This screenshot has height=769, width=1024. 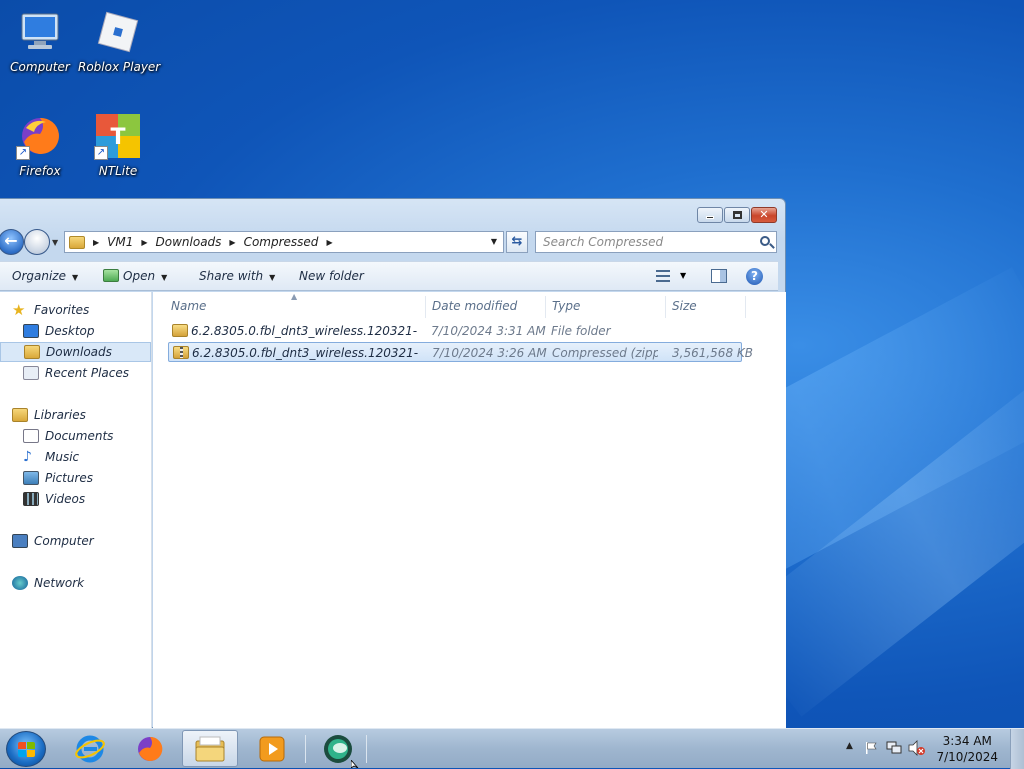 What do you see at coordinates (120, 242) in the screenshot?
I see `breadcrumb-vm1: VM1` at bounding box center [120, 242].